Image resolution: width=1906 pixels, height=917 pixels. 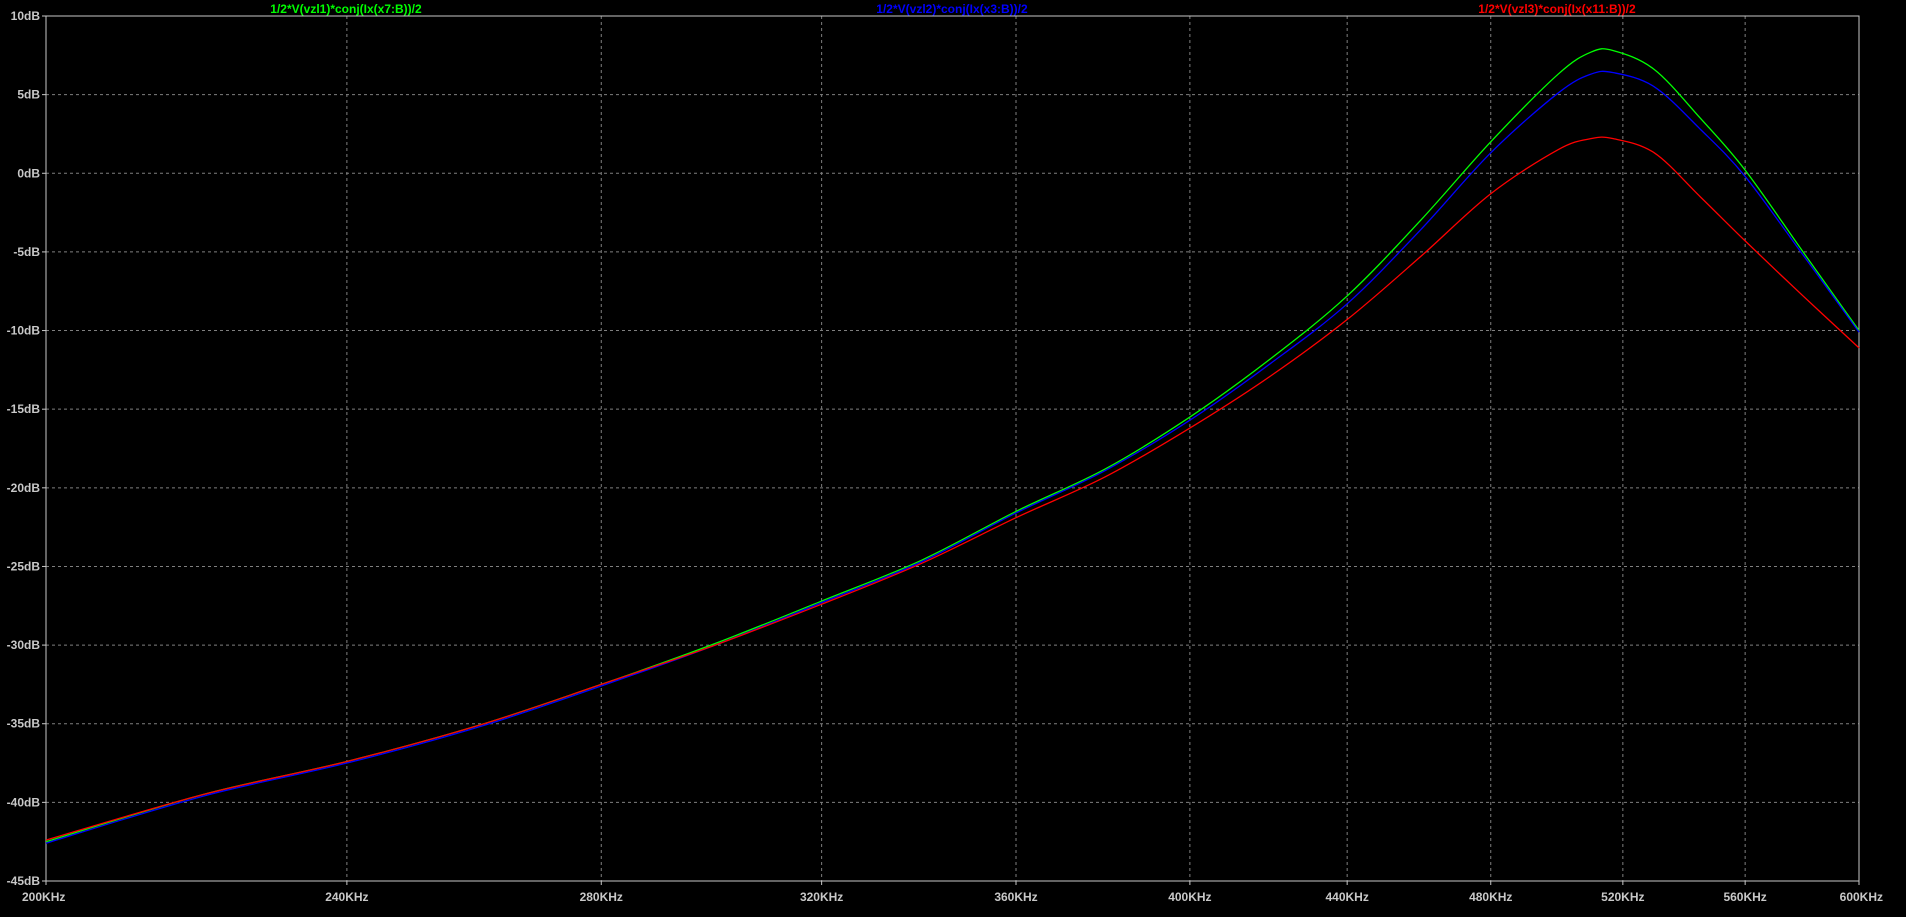 What do you see at coordinates (1557, 9) in the screenshot?
I see `legend-entry: 1/2*V(vzl3)*conj(Ix(x11:B))/2` at bounding box center [1557, 9].